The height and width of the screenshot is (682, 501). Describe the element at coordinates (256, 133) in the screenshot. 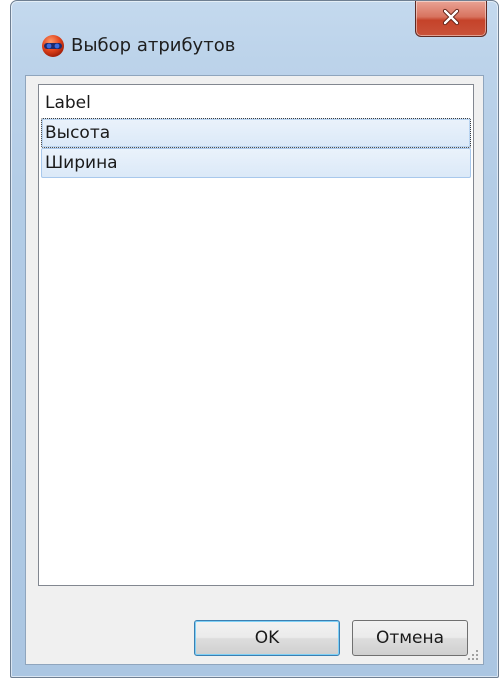

I see `list-item: Высота` at that location.